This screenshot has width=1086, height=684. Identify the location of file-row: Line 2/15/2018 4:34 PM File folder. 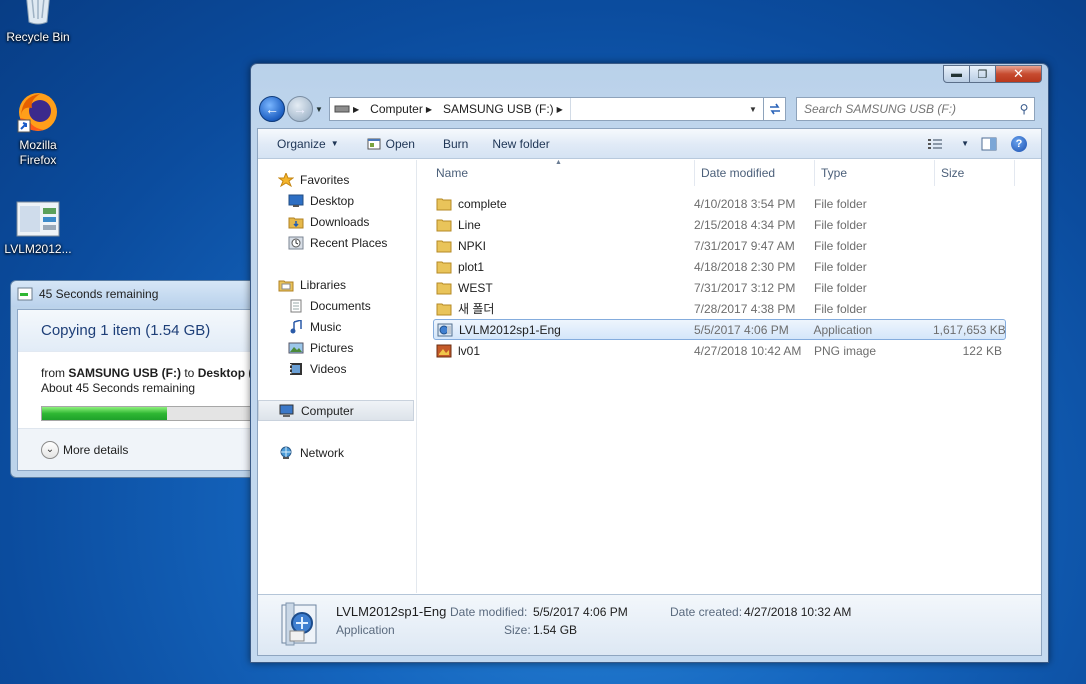
(719, 224).